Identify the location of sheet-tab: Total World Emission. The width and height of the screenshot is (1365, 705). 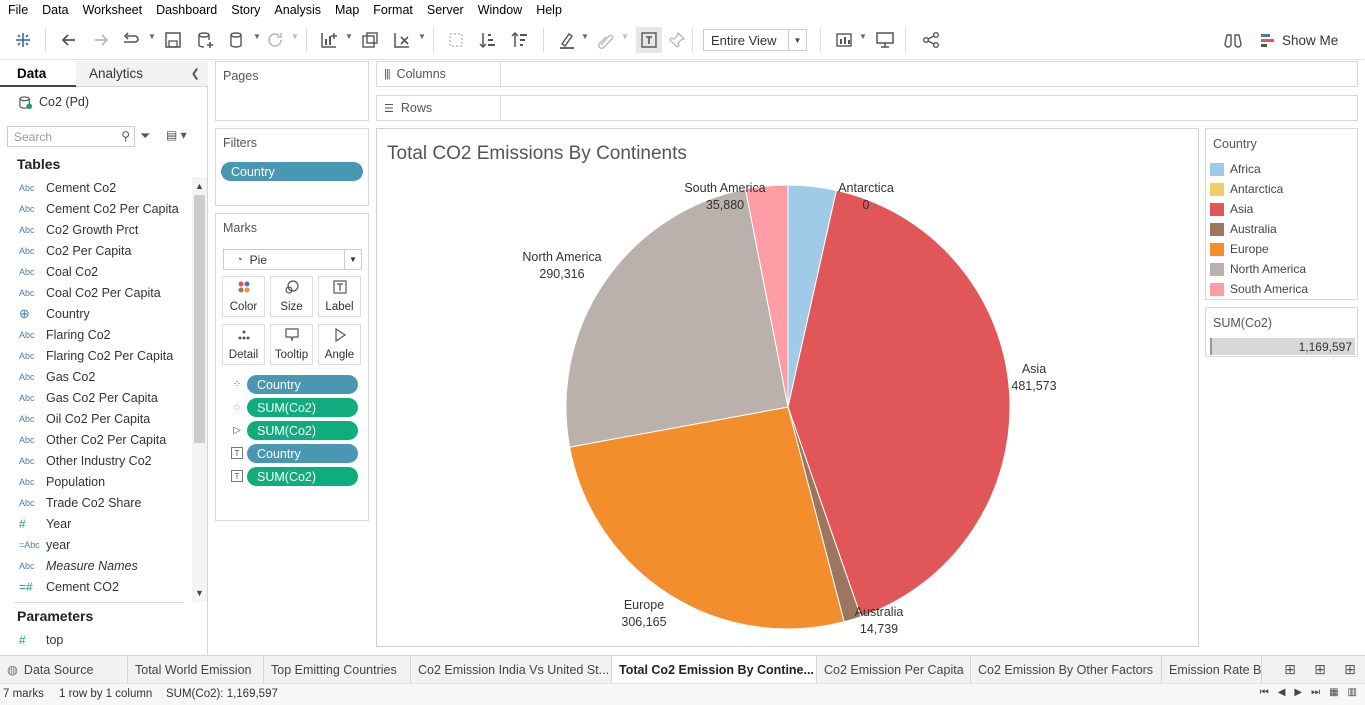
(196, 669).